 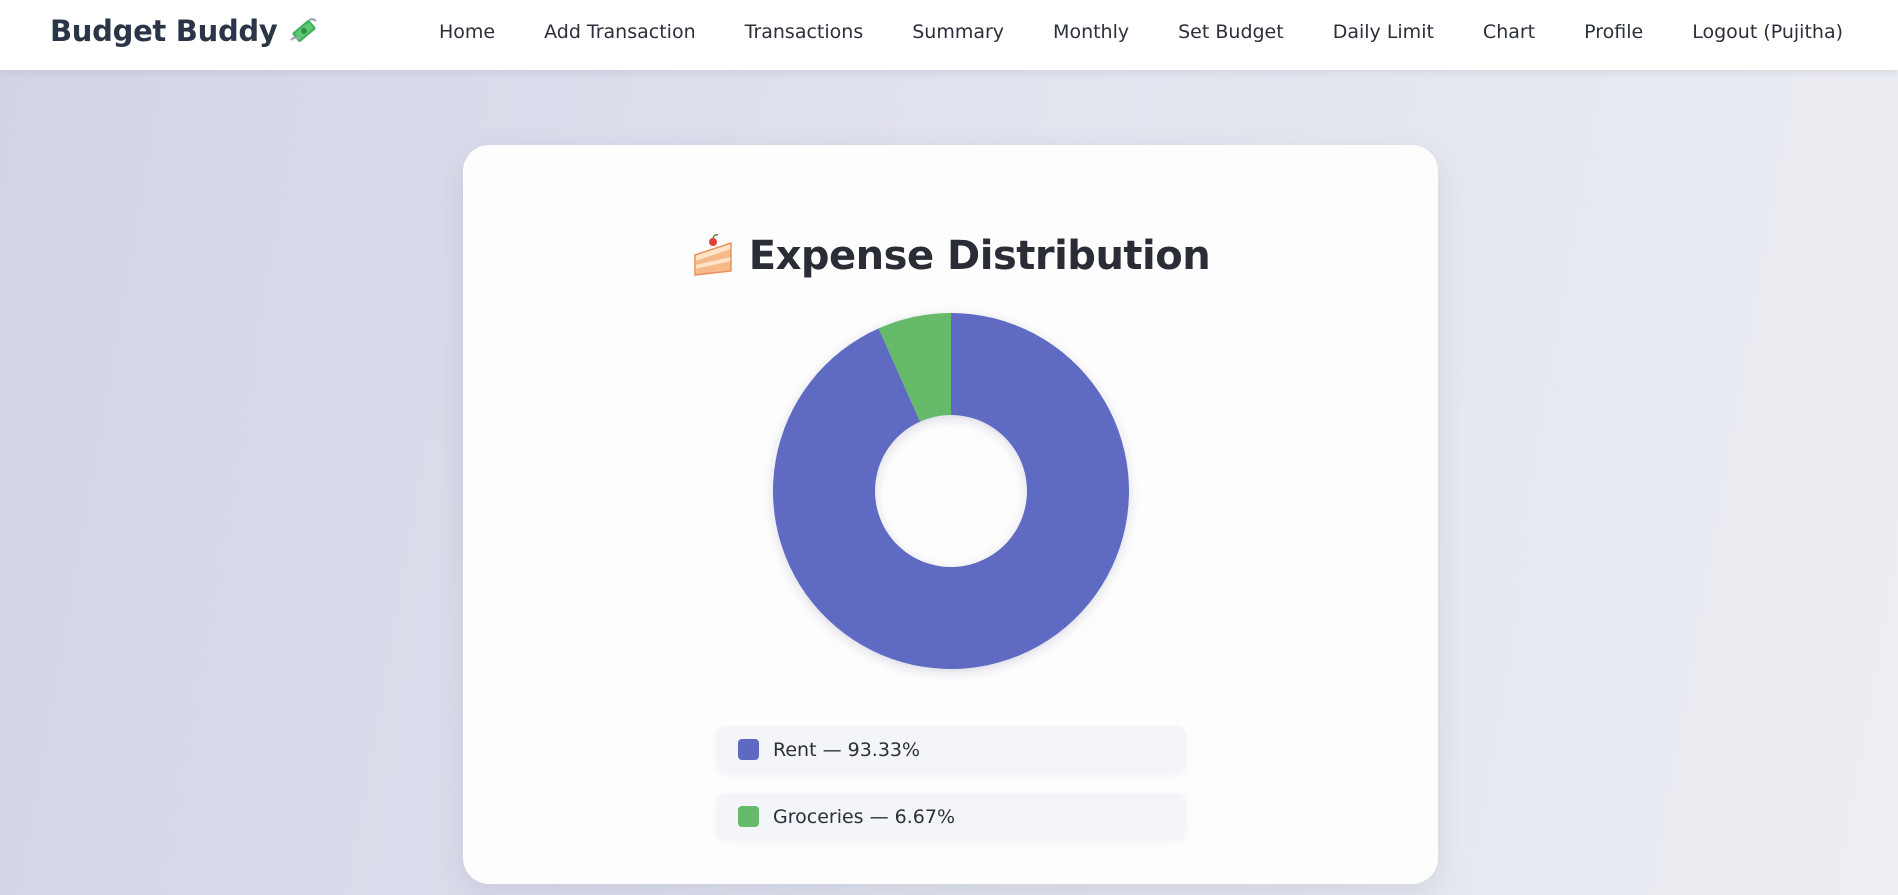 What do you see at coordinates (748, 816) in the screenshot?
I see `legend-swatch-groceries` at bounding box center [748, 816].